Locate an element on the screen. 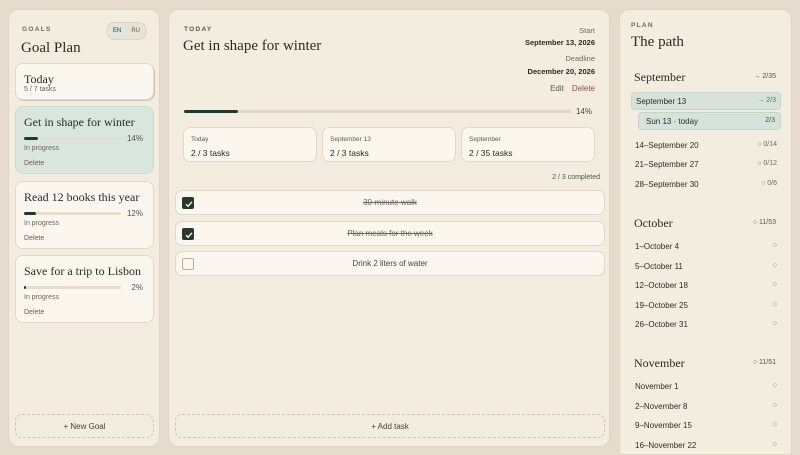 The image size is (800, 455). week-row: 21–September 27 ○ 0/12 is located at coordinates (706, 165).